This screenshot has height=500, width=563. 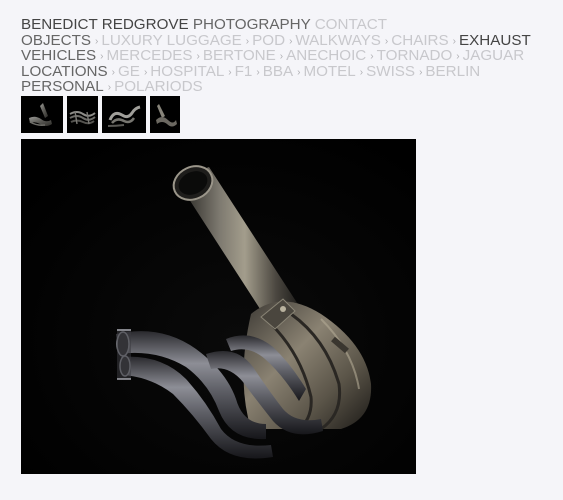 I want to click on photography-link: PHOTOGRAPHY, so click(x=252, y=24).